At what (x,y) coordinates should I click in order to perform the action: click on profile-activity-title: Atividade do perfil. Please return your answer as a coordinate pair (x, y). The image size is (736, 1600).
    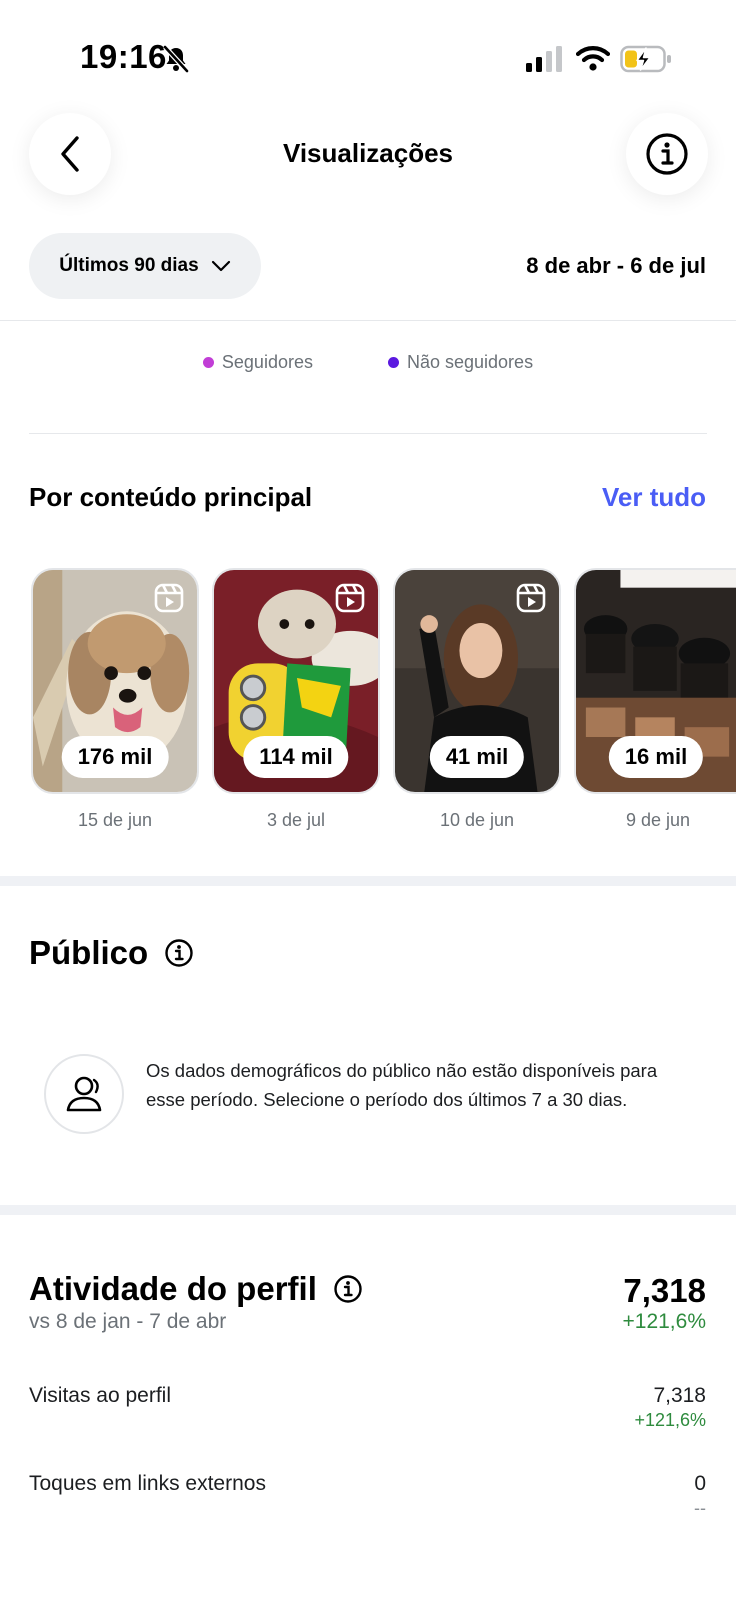
    Looking at the image, I should click on (173, 1288).